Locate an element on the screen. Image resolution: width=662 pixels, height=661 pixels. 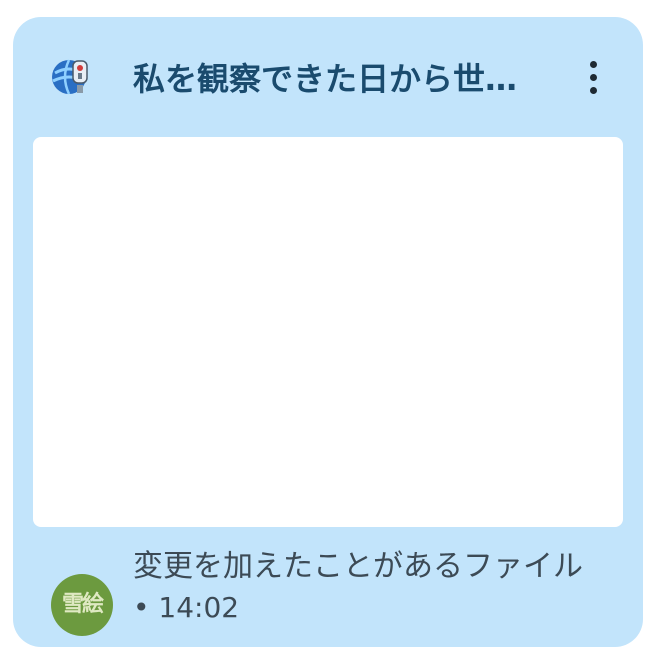
card-footer: 雪絵 変更を加えたことがあるファイル • 14:02 is located at coordinates (328, 587).